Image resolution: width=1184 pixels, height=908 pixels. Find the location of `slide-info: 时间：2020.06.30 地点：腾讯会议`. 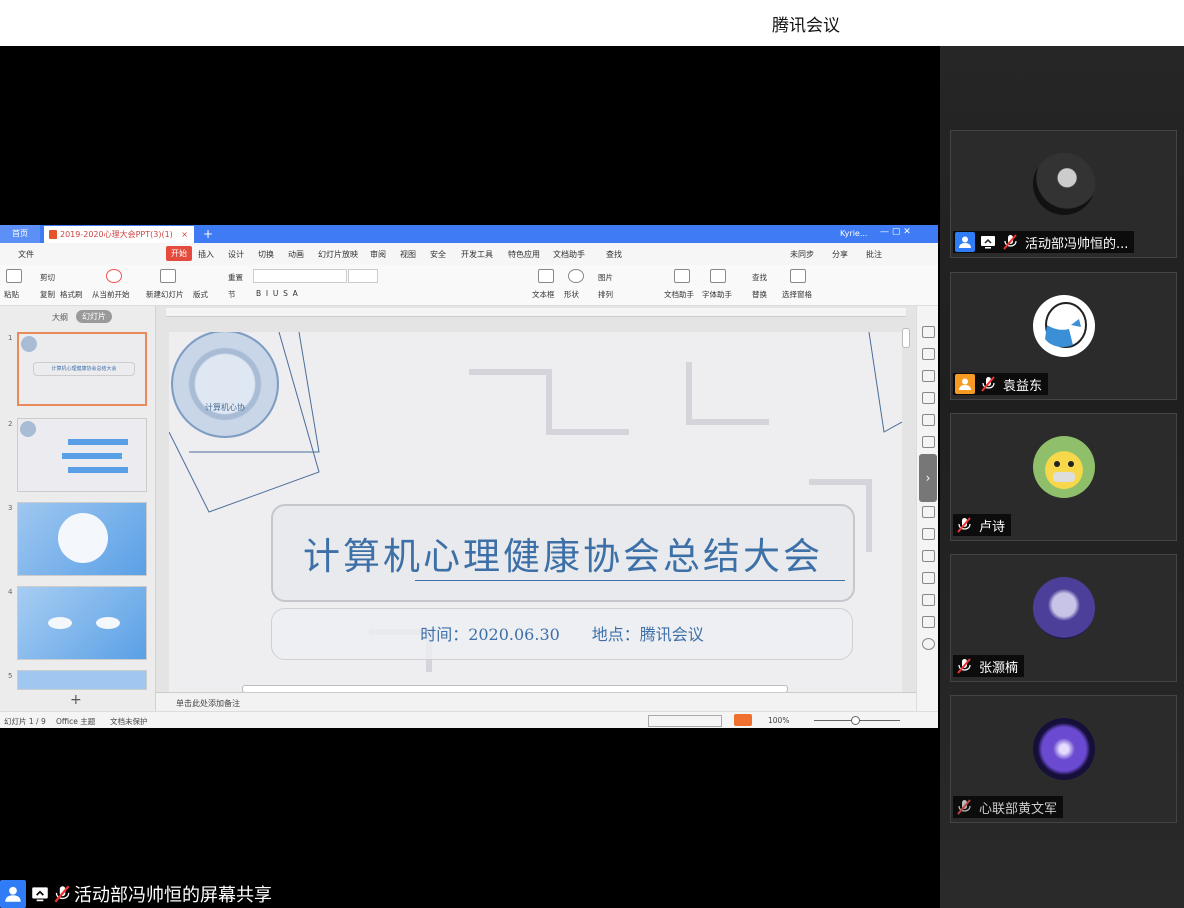

slide-info: 时间：2020.06.30 地点：腾讯会议 is located at coordinates (562, 634).